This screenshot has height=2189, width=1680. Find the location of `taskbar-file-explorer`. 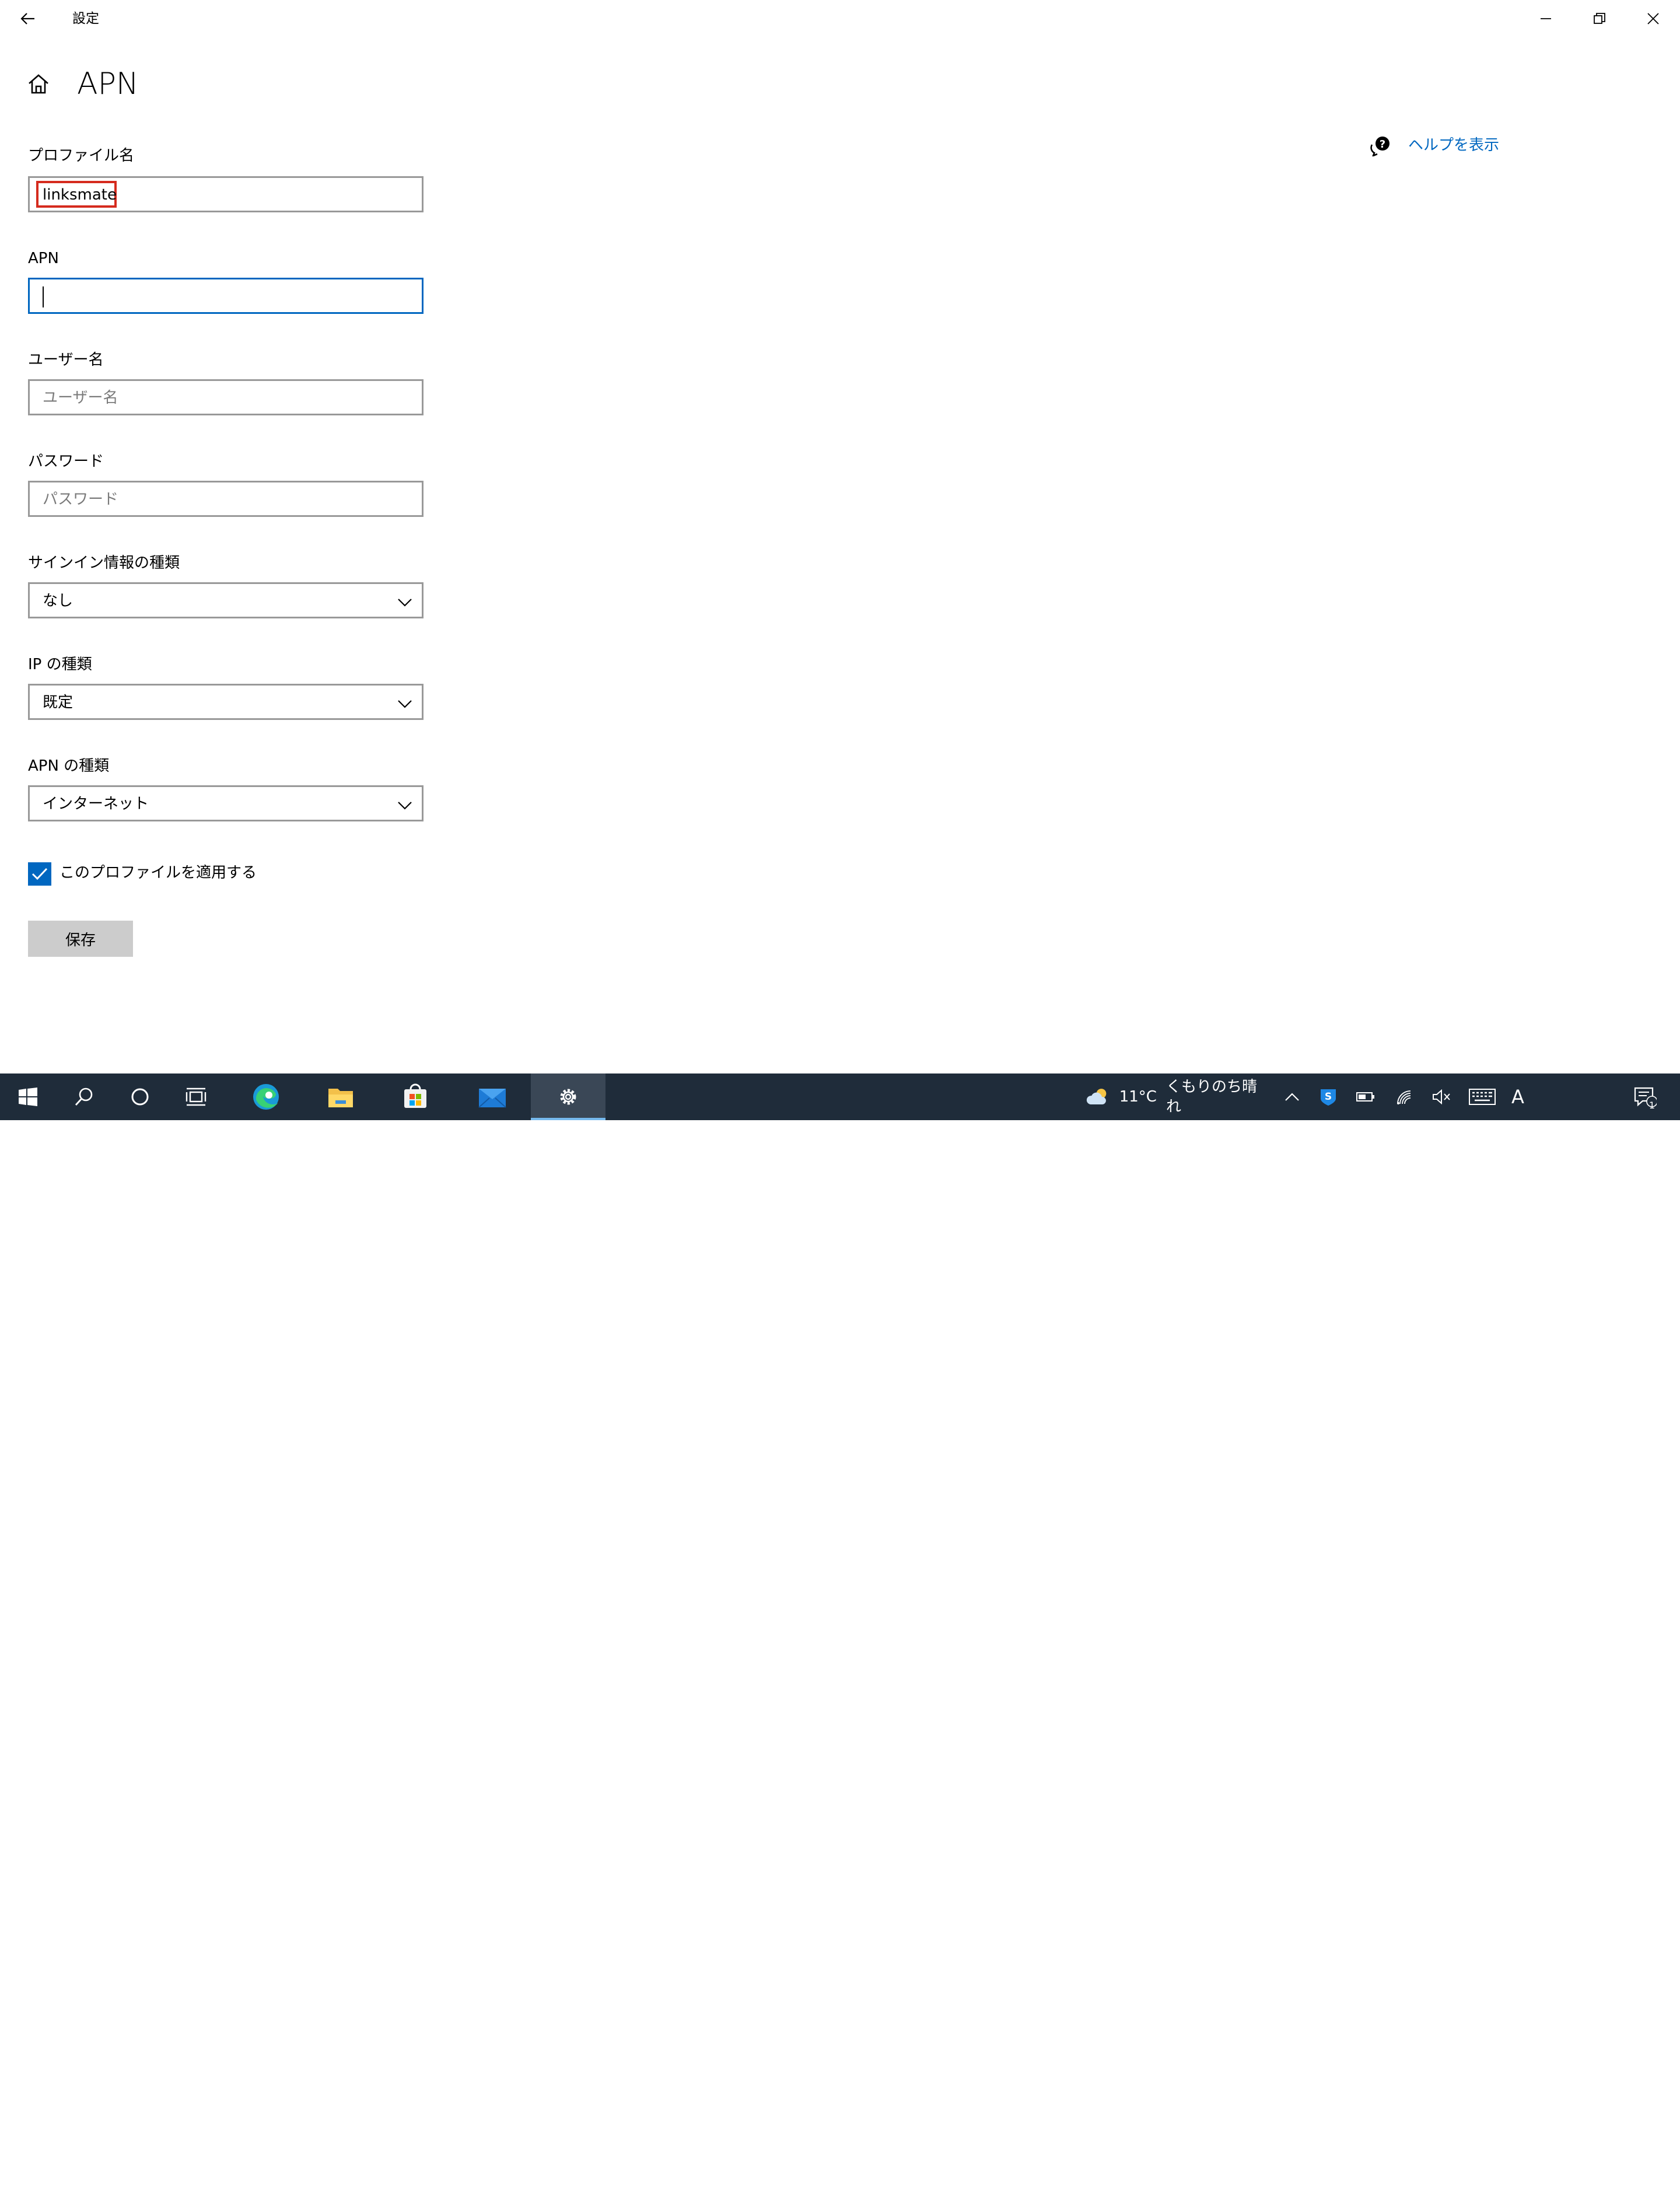

taskbar-file-explorer is located at coordinates (341, 1096).